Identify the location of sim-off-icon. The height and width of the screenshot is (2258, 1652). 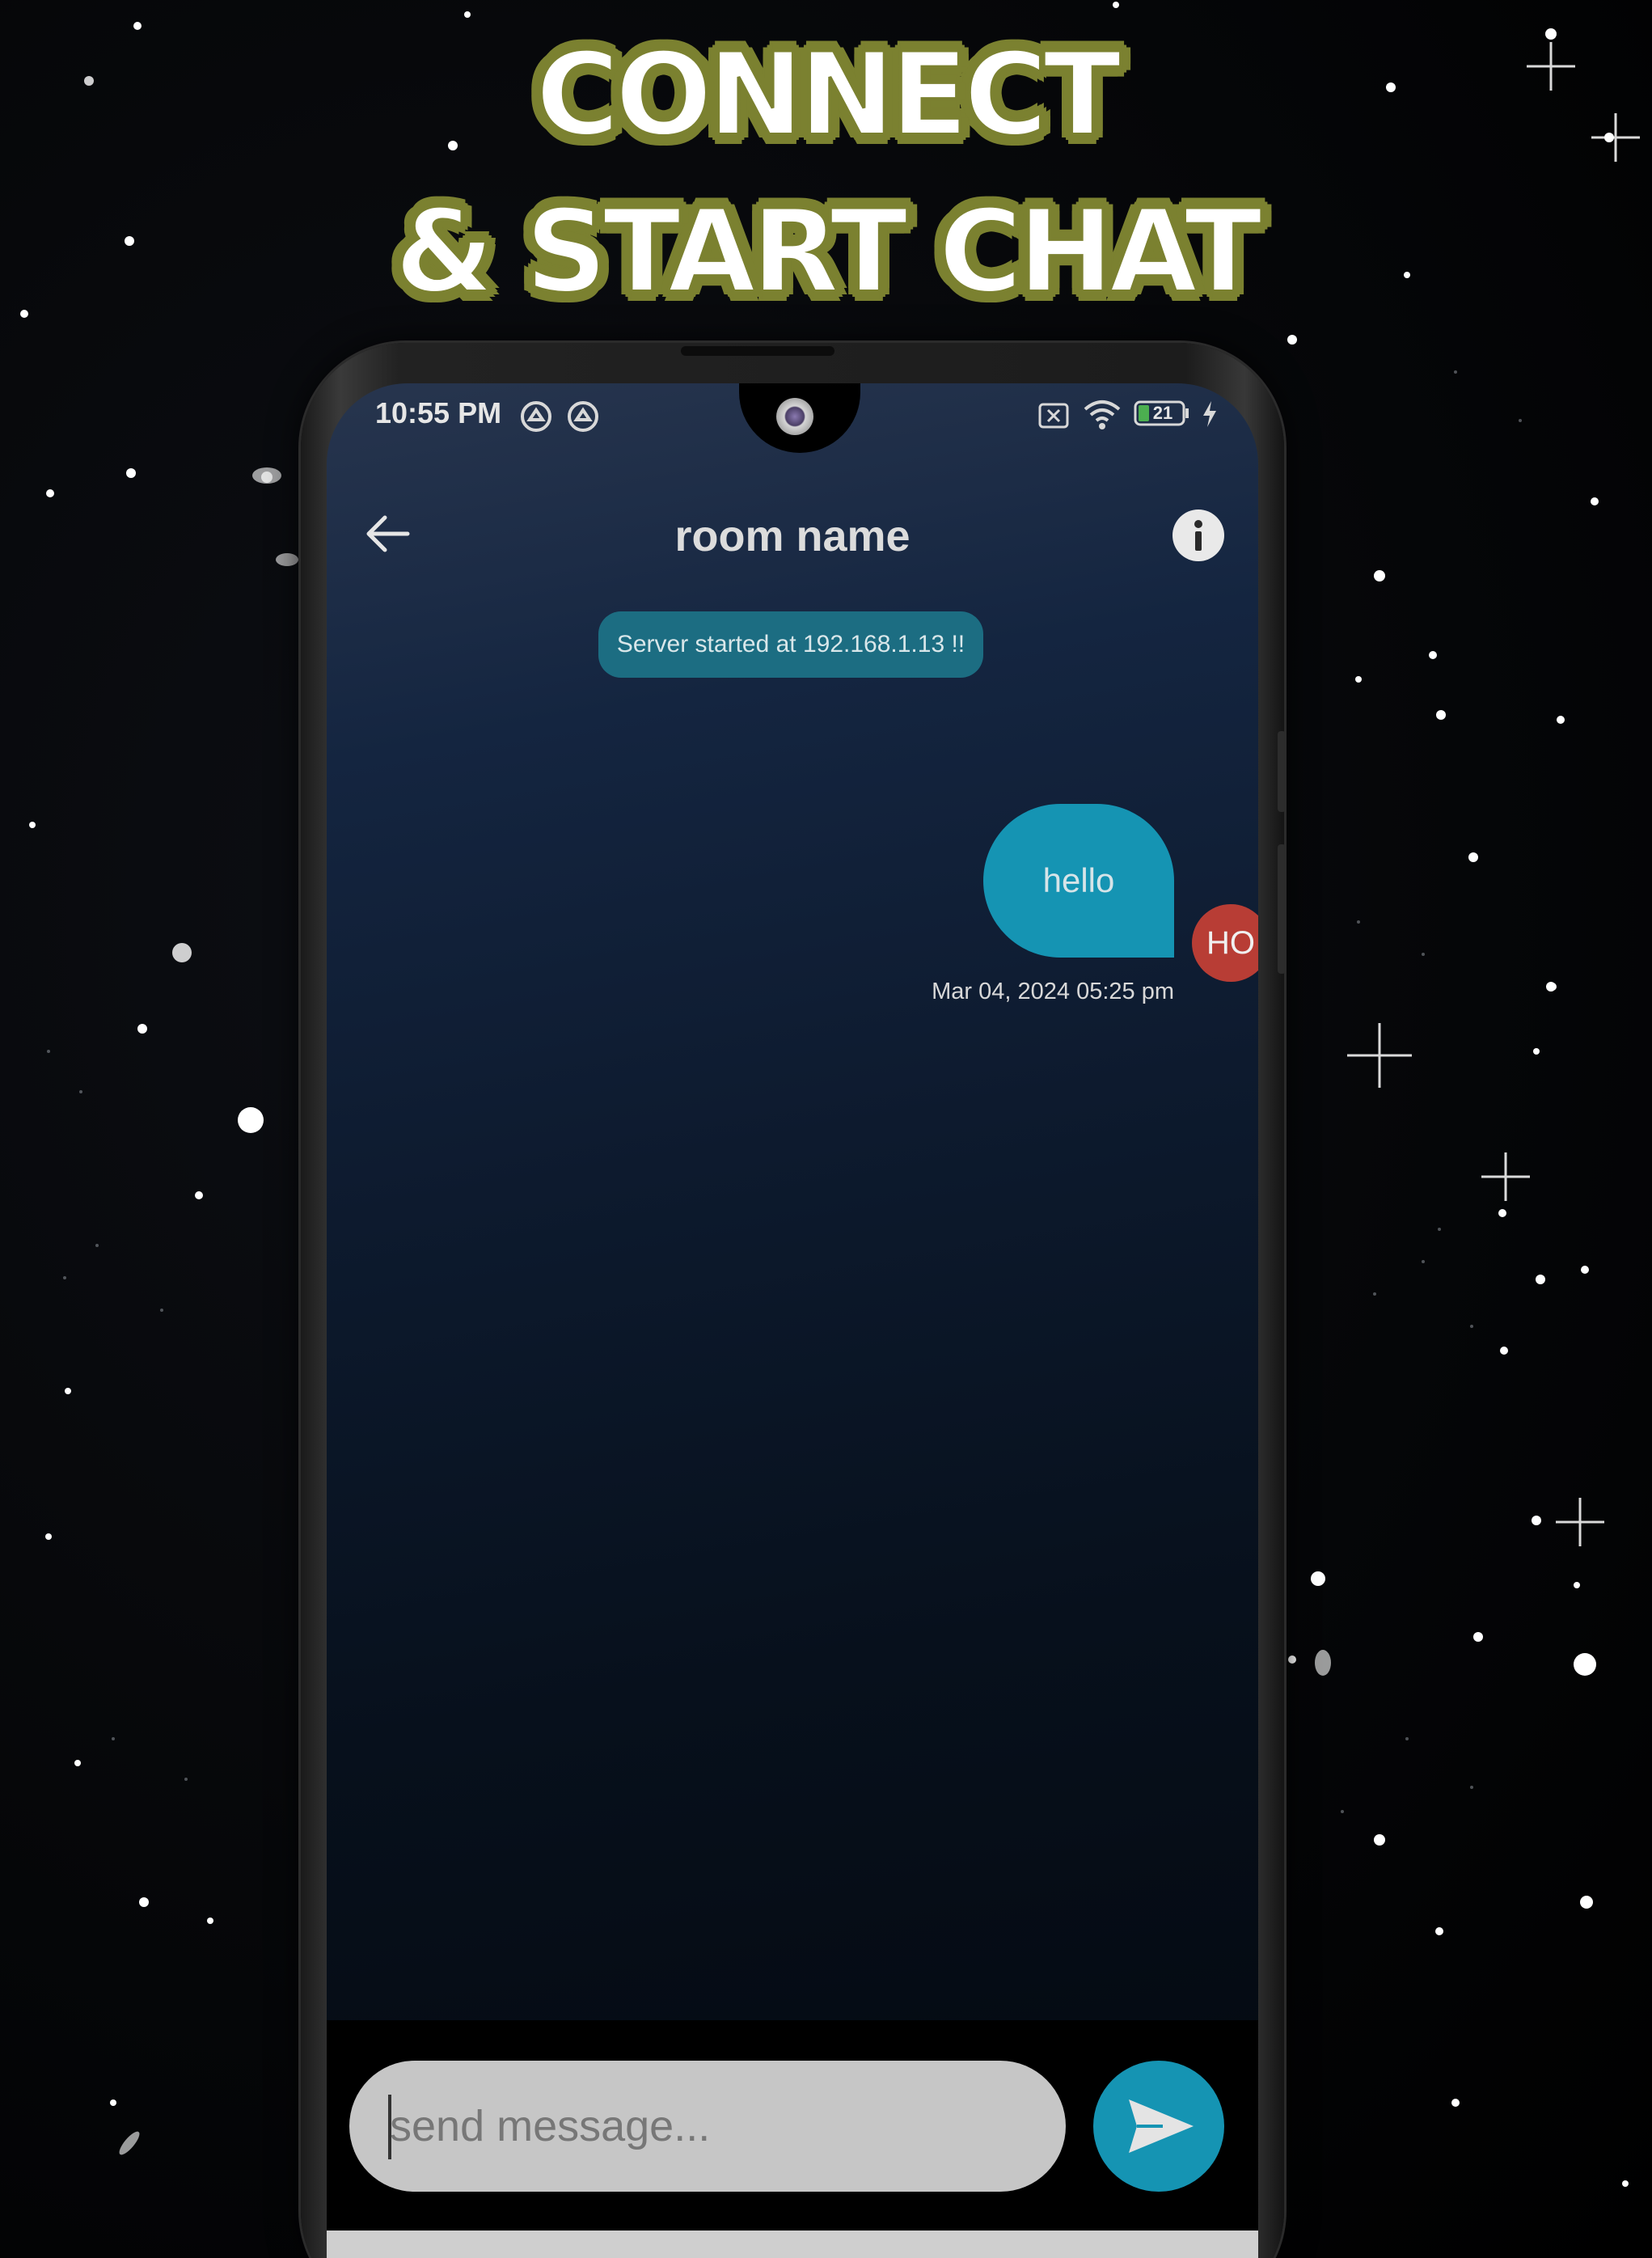
(1053, 416).